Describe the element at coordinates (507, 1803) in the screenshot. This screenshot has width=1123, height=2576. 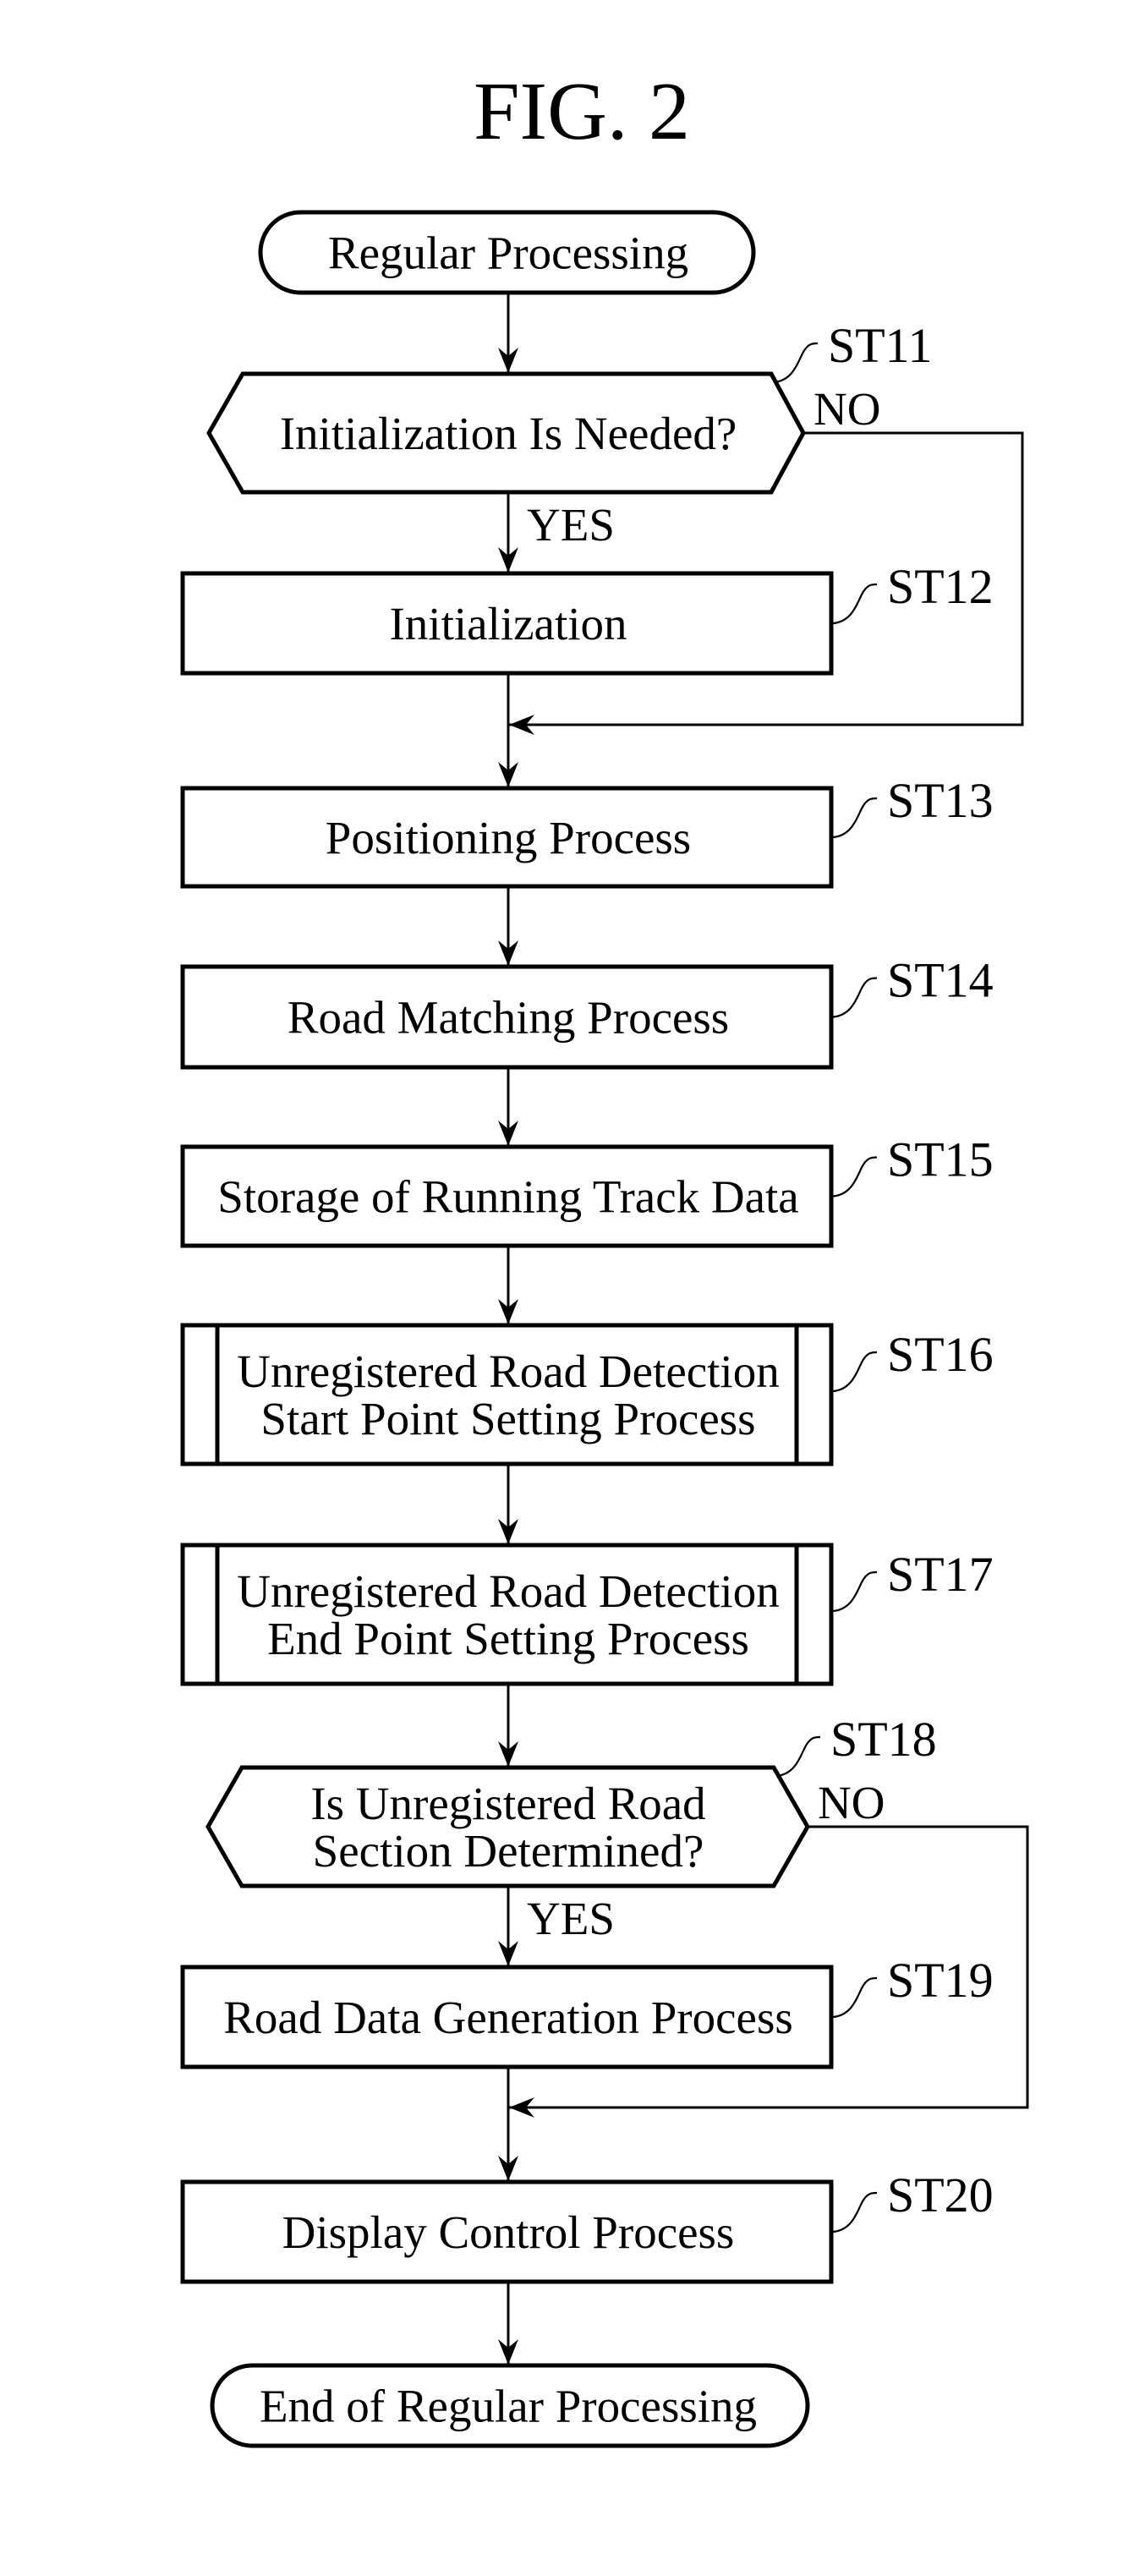
I see `decision-label: Is Unregistered Road` at that location.